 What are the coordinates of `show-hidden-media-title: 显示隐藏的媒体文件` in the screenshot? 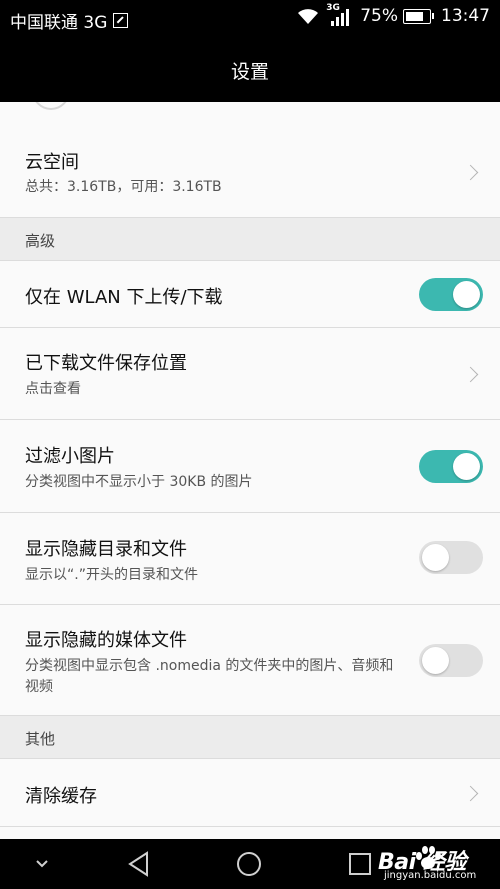 It's located at (106, 640).